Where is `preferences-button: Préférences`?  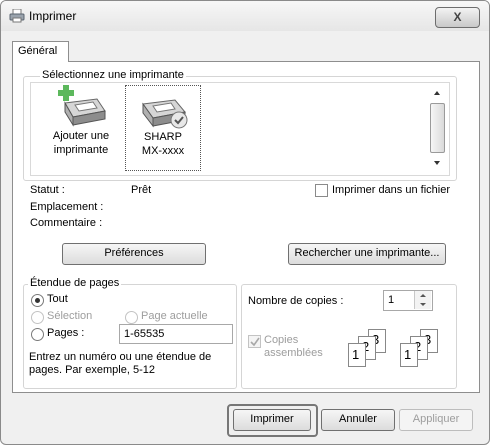
preferences-button: Préférences is located at coordinates (134, 254).